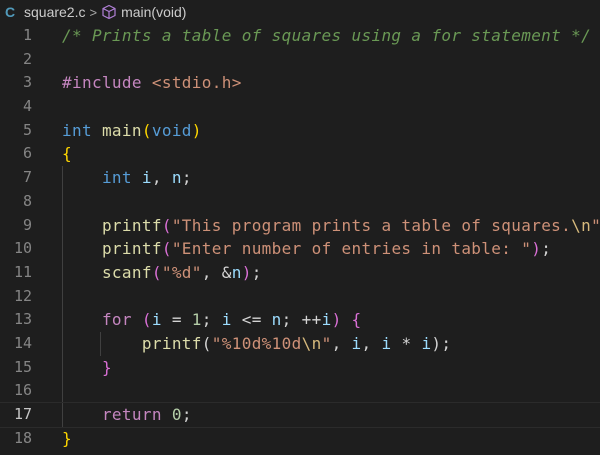  I want to click on code-line: 7 int i, n;, so click(300, 178).